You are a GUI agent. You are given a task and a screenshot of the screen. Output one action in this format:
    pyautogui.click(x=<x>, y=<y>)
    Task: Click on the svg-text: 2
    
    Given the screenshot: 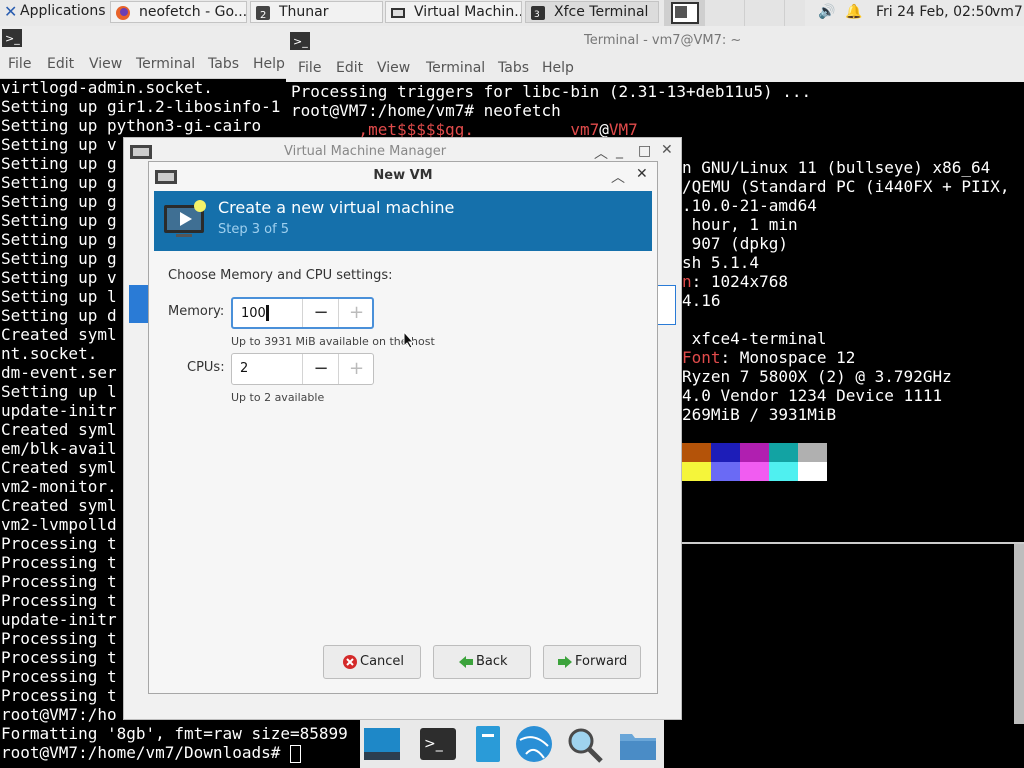 What is the action you would take?
    pyautogui.click(x=263, y=15)
    